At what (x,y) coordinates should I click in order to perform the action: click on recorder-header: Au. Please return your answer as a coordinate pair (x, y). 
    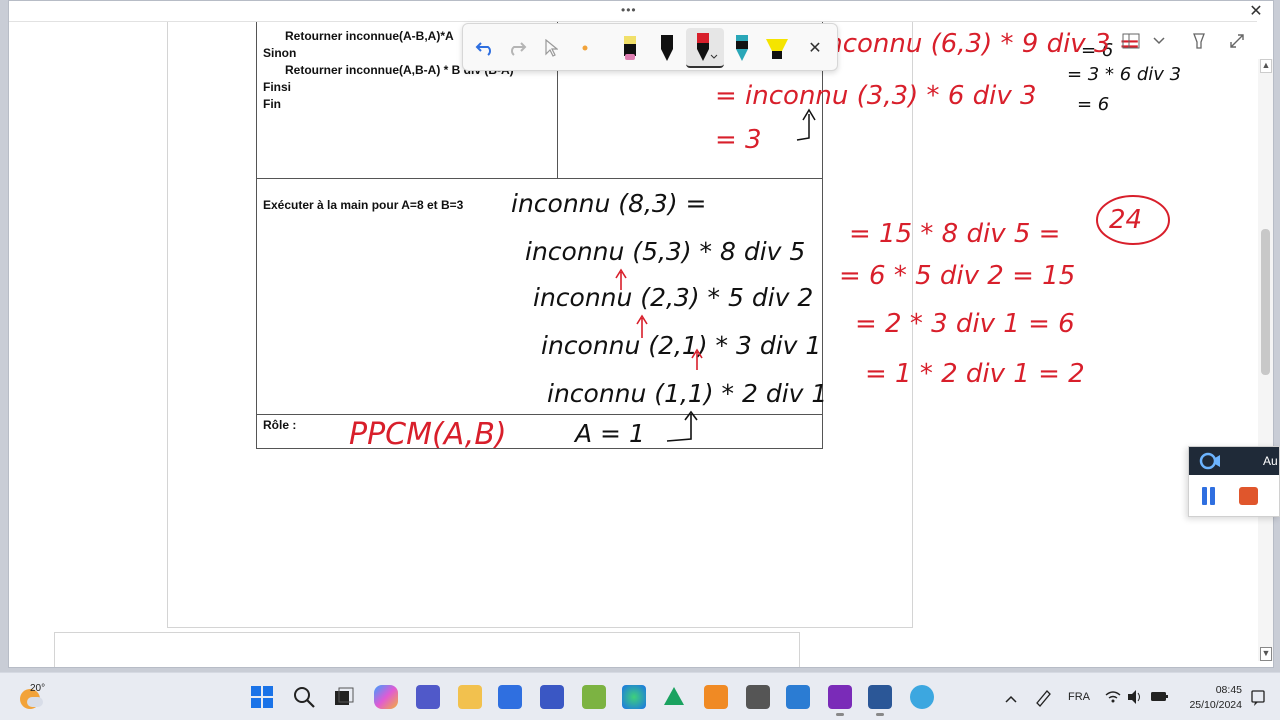
    Looking at the image, I should click on (1234, 461).